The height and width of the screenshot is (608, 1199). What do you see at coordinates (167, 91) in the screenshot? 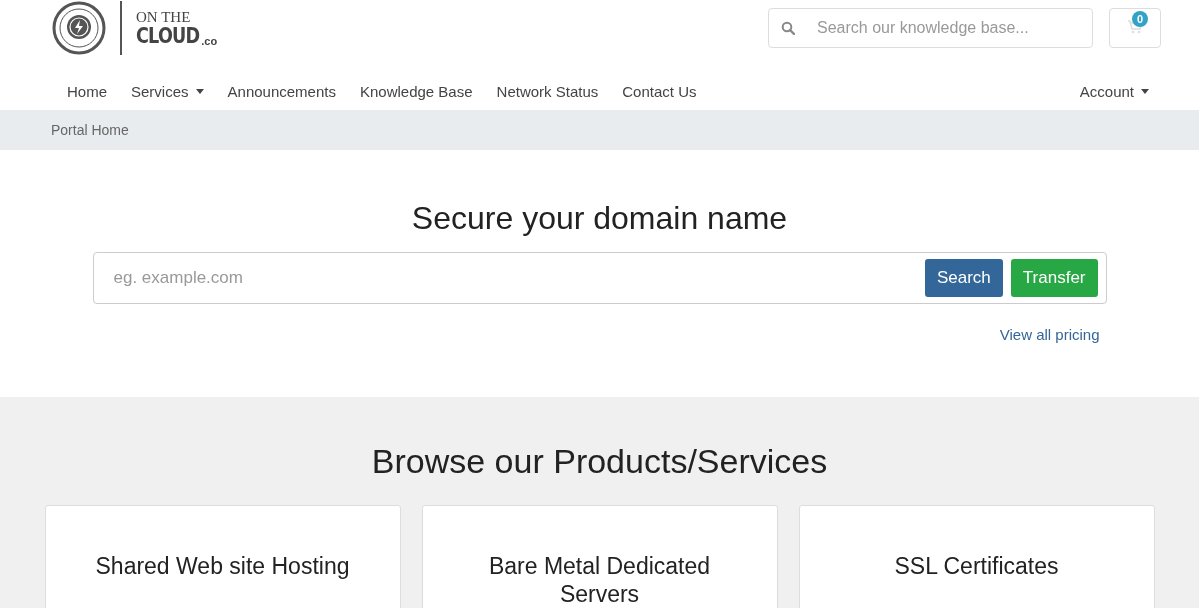
I see `nav-link: Services` at bounding box center [167, 91].